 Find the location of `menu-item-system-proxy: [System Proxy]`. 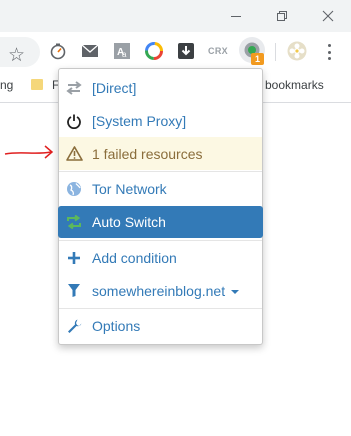

menu-item-system-proxy: [System Proxy] is located at coordinates (160, 120).